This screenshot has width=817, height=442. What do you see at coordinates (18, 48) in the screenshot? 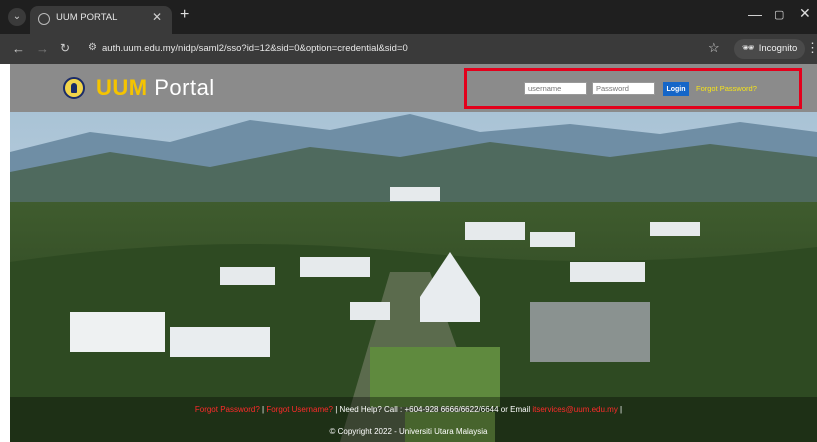
I see `back-icon: ←` at bounding box center [18, 48].